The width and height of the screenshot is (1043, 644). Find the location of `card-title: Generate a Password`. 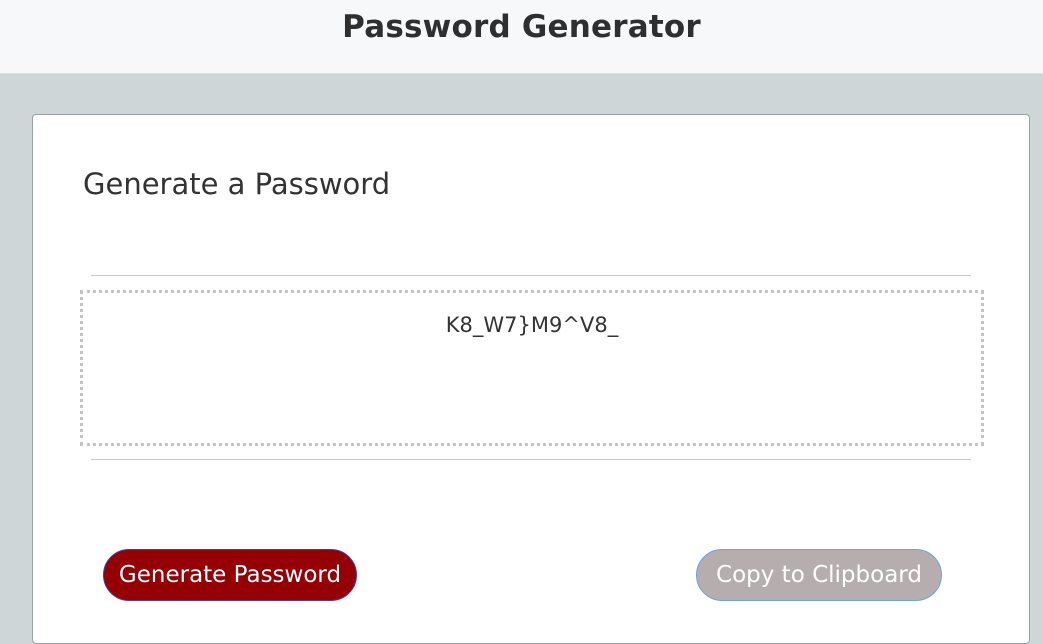

card-title: Generate a Password is located at coordinates (237, 184).